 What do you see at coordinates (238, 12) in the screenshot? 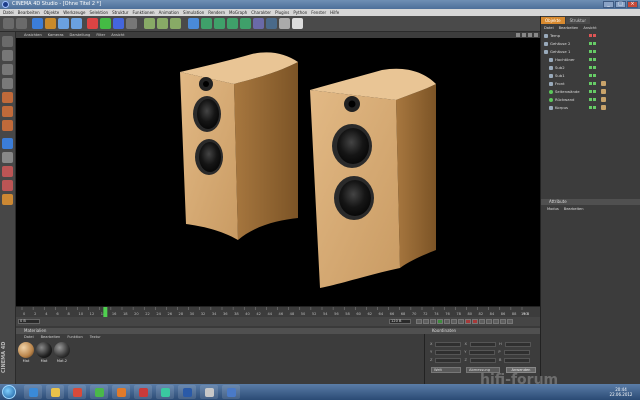
I see `menu-item: MoGraph` at bounding box center [238, 12].